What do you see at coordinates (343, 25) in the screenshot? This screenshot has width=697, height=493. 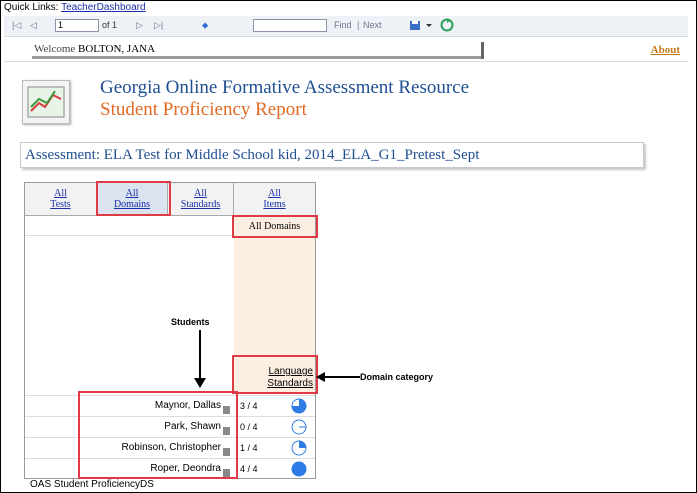 I see `find-link: Find` at bounding box center [343, 25].